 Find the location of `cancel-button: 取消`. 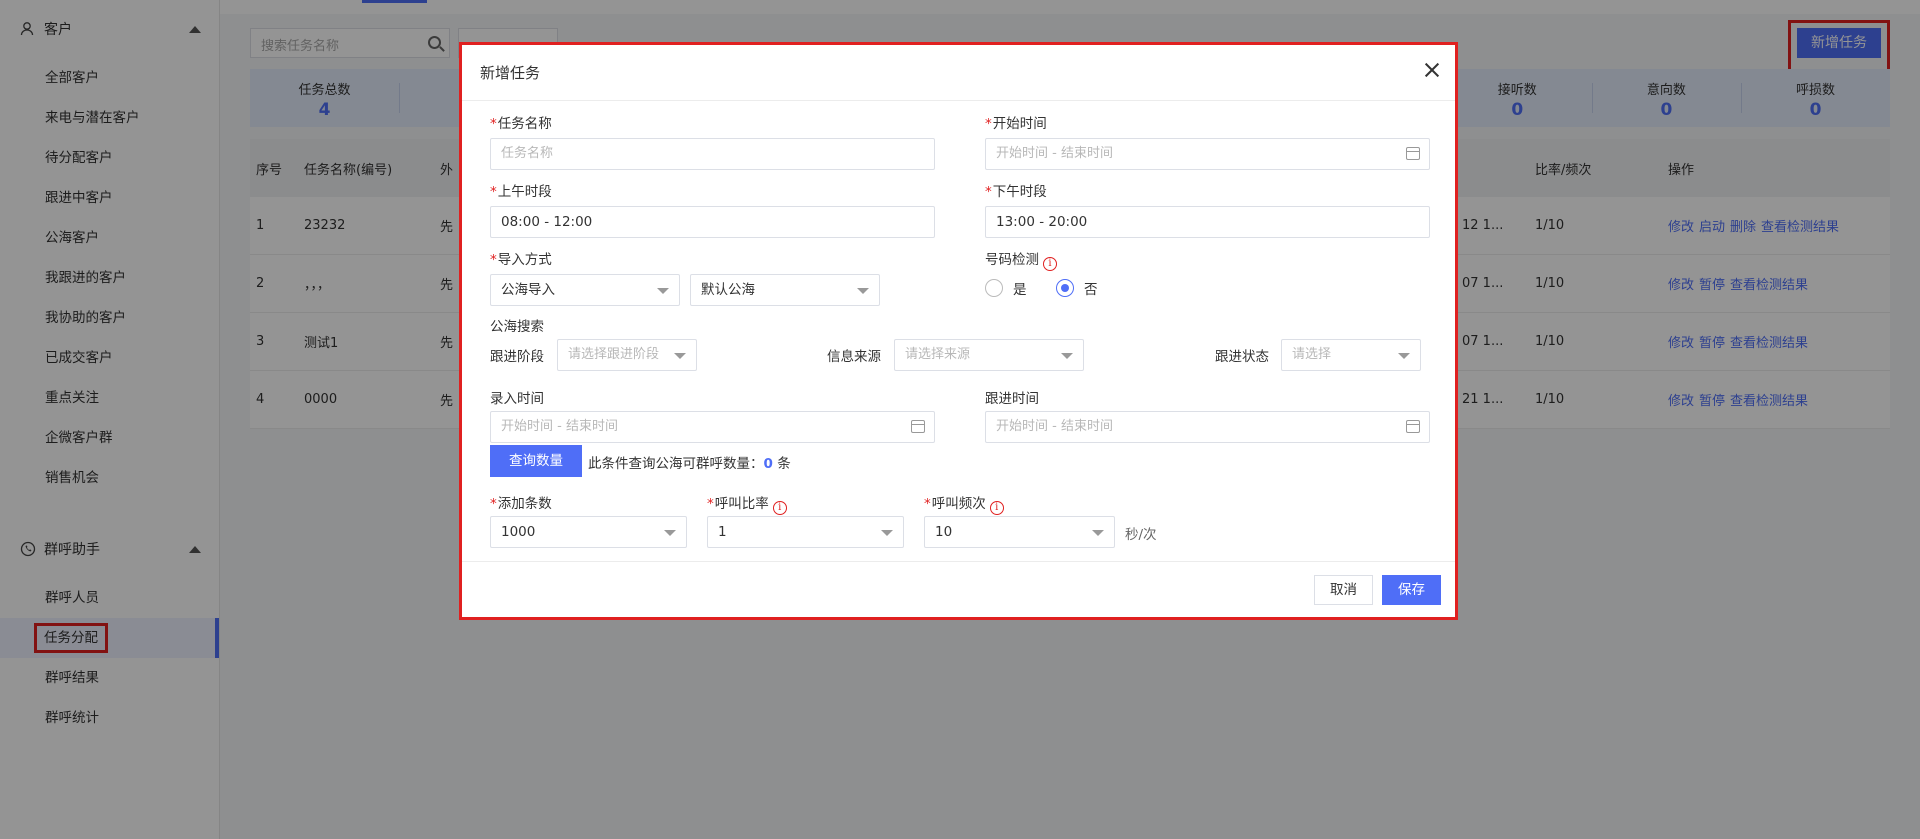

cancel-button: 取消 is located at coordinates (1343, 590).